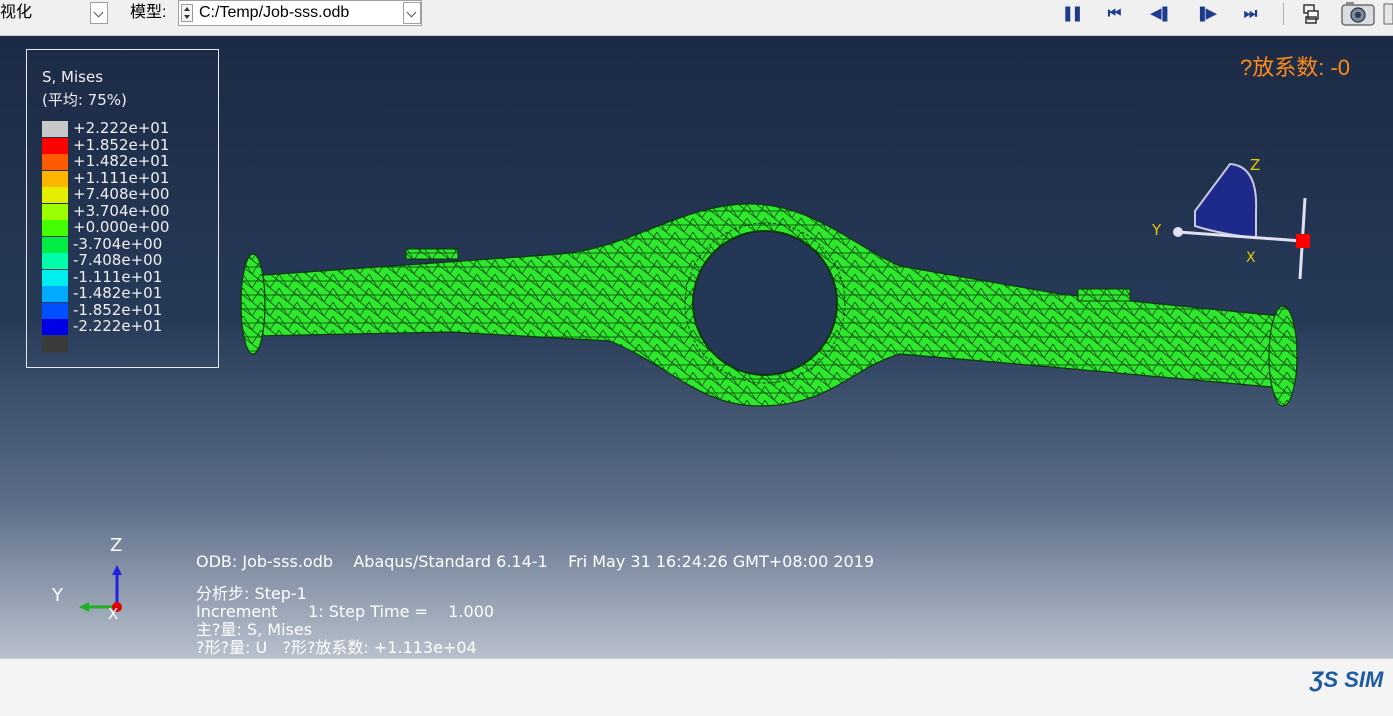 This screenshot has width=1393, height=716. Describe the element at coordinates (1235, 221) in the screenshot. I see `view-cube: Z Y X` at that location.